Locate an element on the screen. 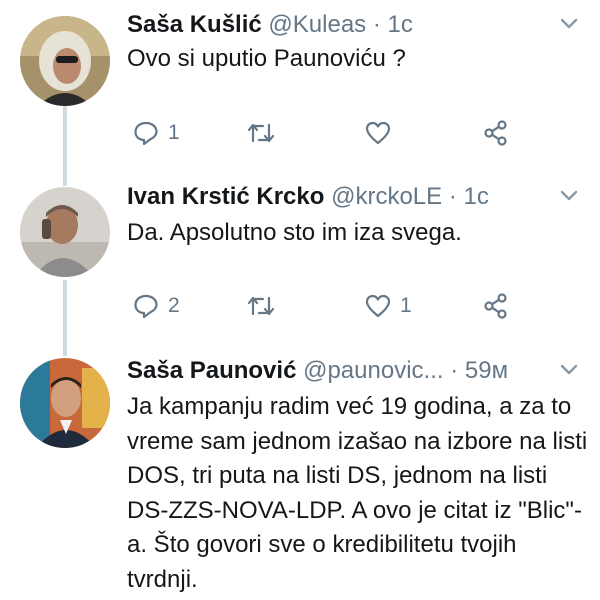 This screenshot has width=600, height=600. tweet-text: Da. Apsolutno sto im iza svega. is located at coordinates (294, 232).